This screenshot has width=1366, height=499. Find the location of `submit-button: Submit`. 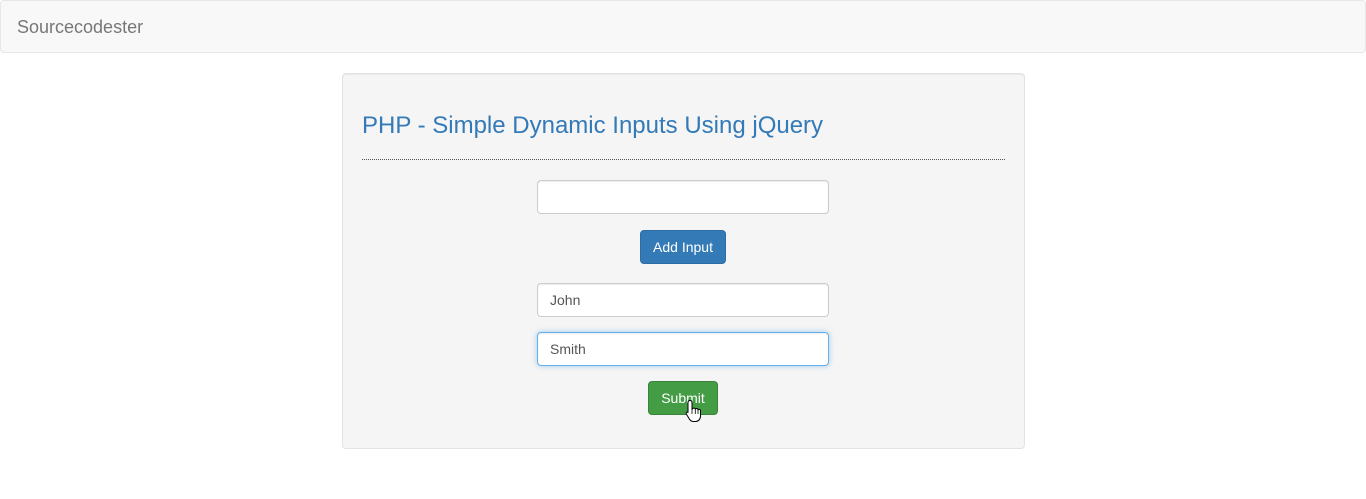

submit-button: Submit is located at coordinates (683, 398).